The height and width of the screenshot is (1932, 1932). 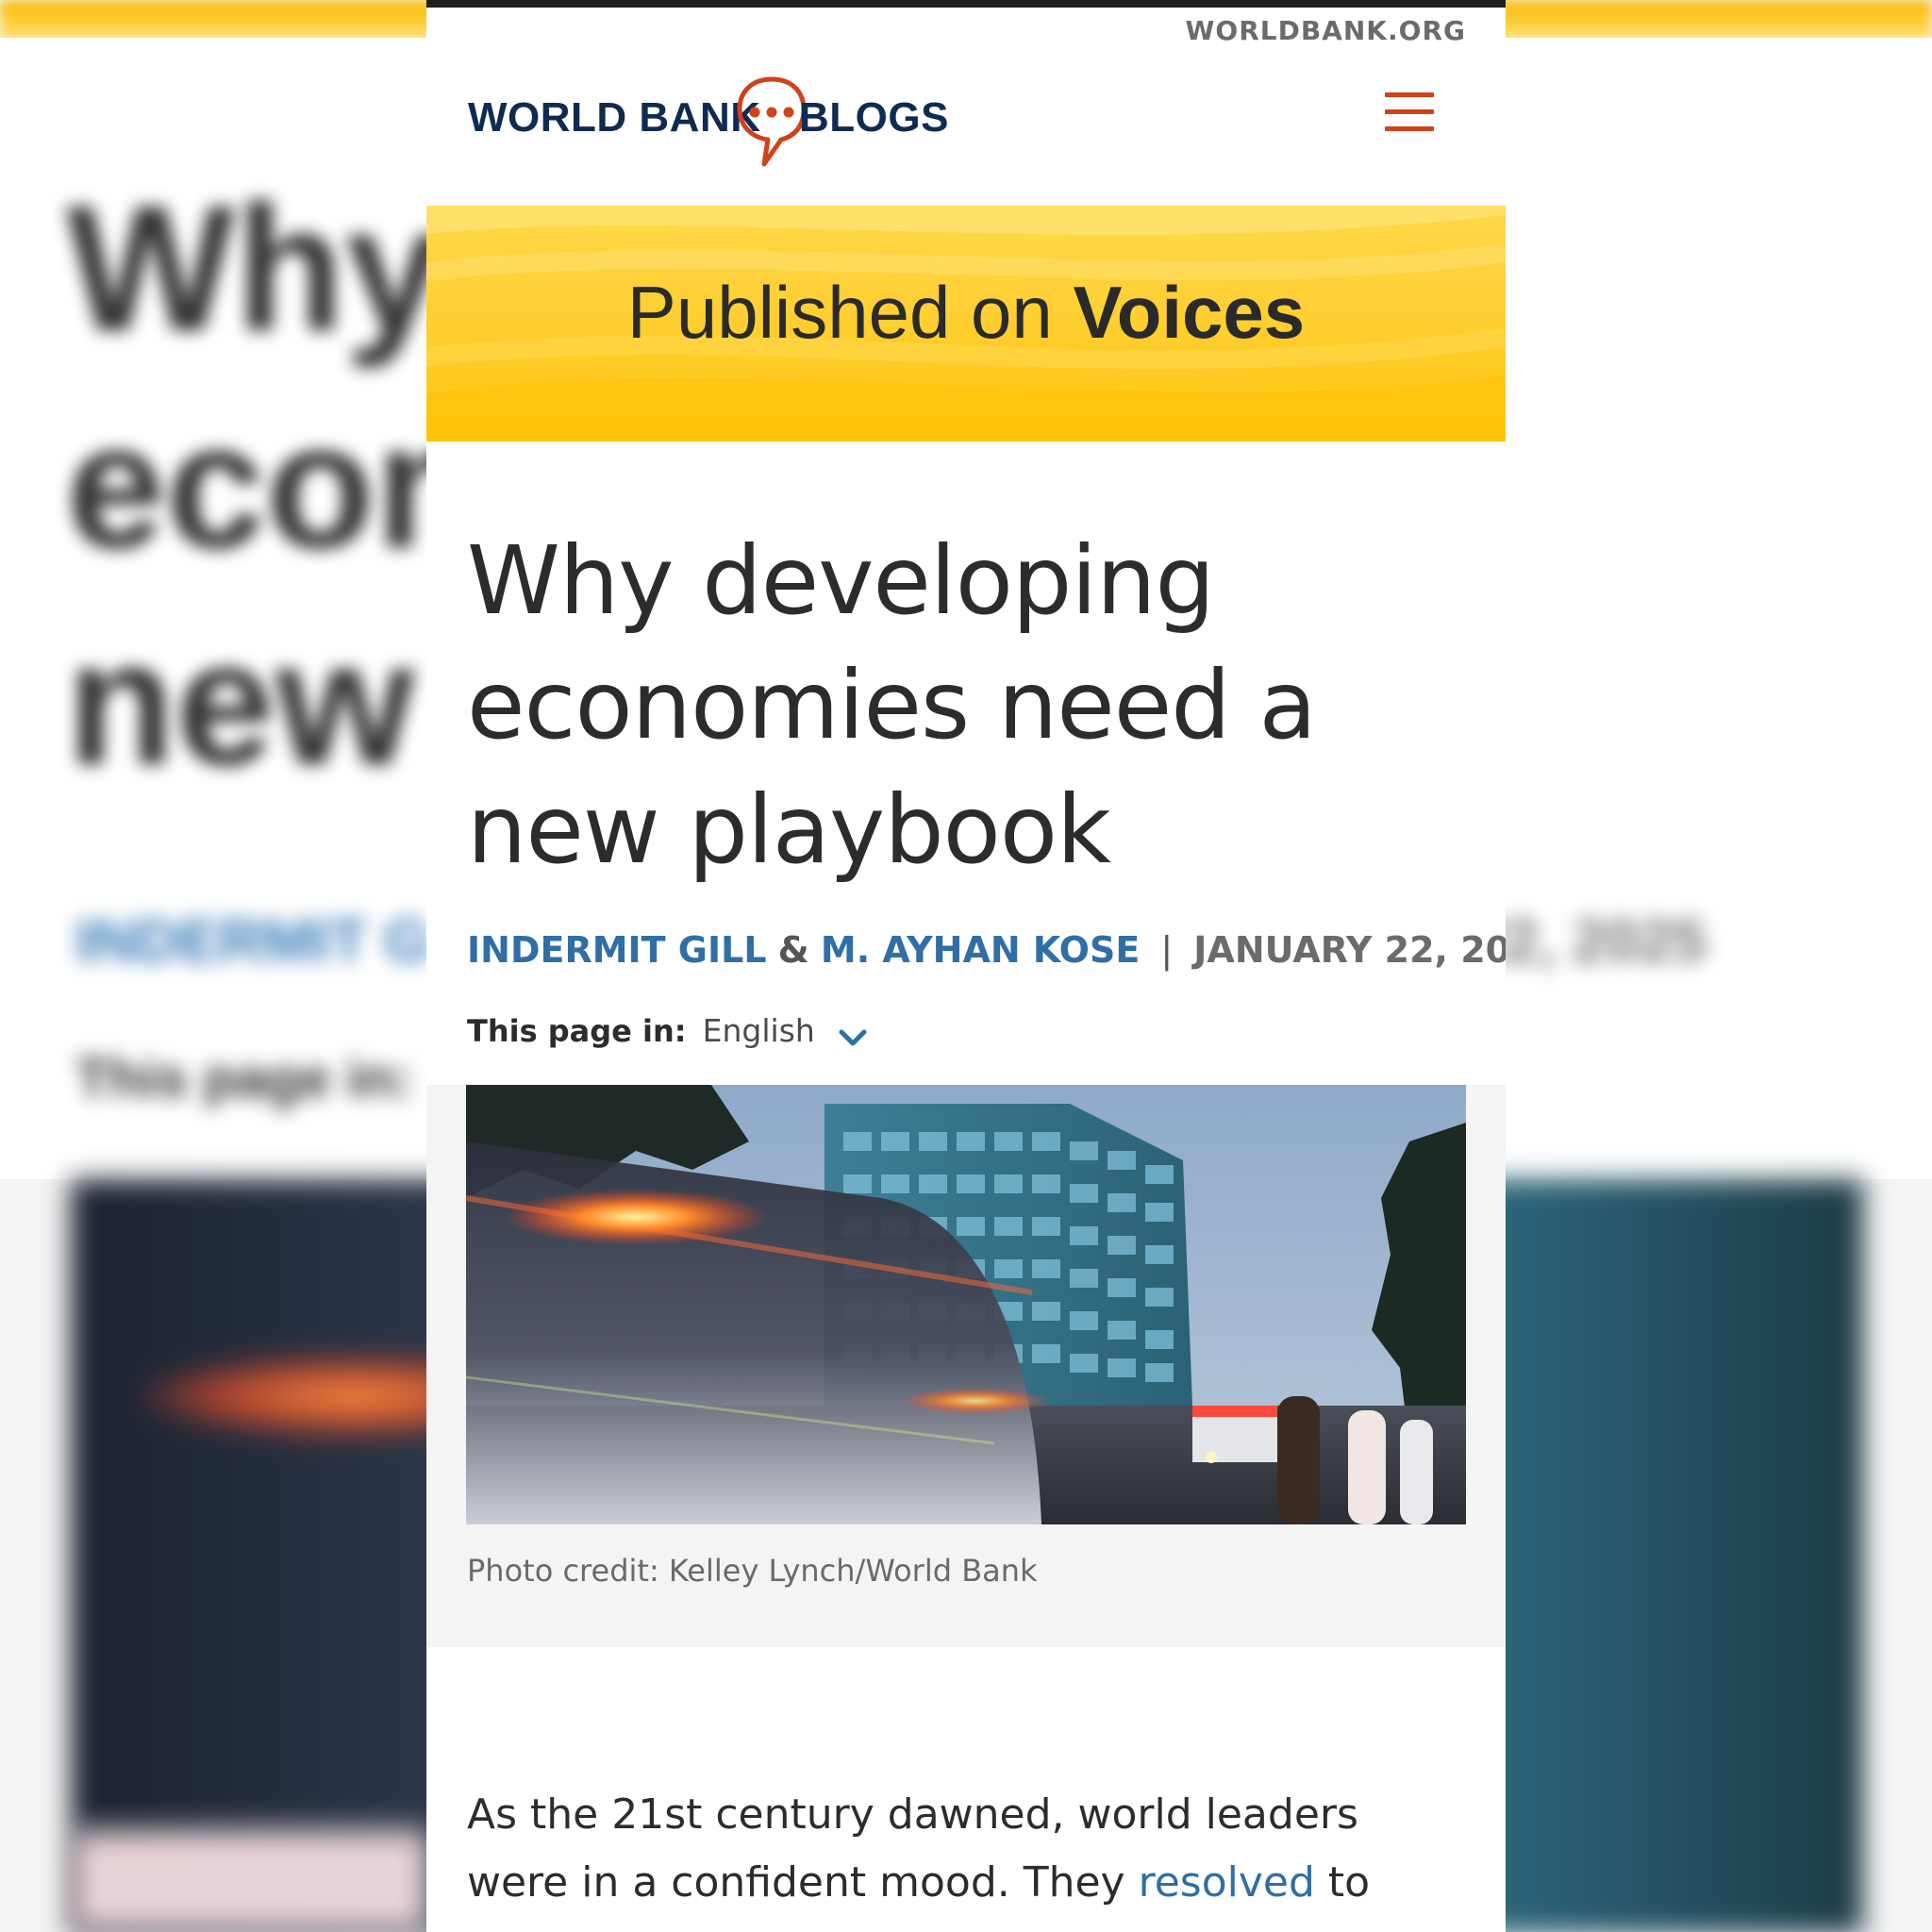 What do you see at coordinates (1189, 312) in the screenshot?
I see `banner-blog-name: Voices` at bounding box center [1189, 312].